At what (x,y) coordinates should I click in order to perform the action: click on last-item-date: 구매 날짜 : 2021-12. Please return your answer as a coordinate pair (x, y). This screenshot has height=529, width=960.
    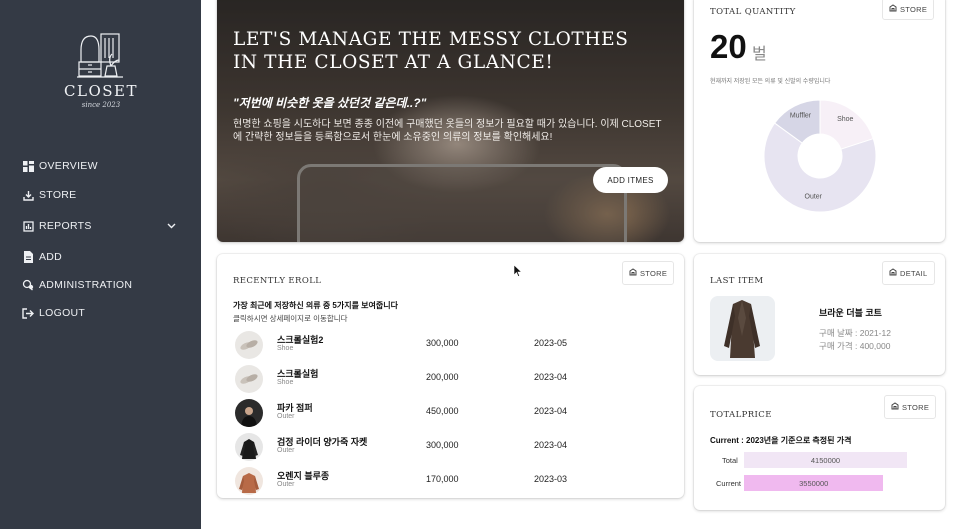
    Looking at the image, I should click on (855, 333).